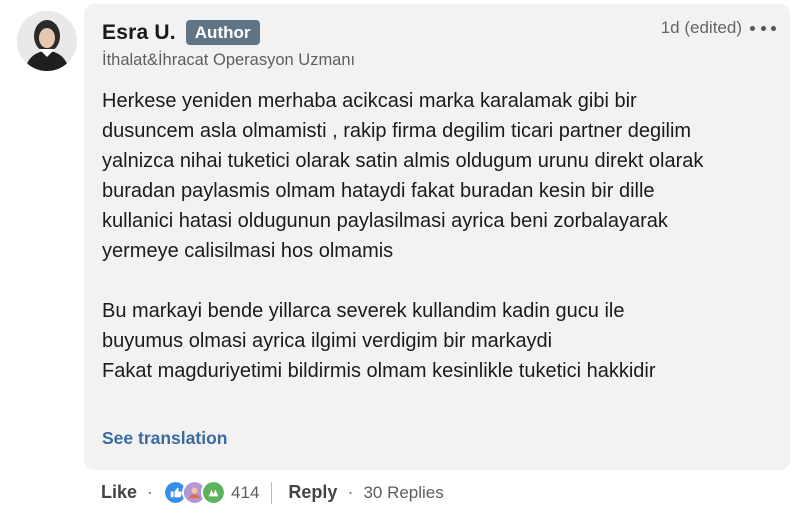  I want to click on avatar, so click(47, 41).